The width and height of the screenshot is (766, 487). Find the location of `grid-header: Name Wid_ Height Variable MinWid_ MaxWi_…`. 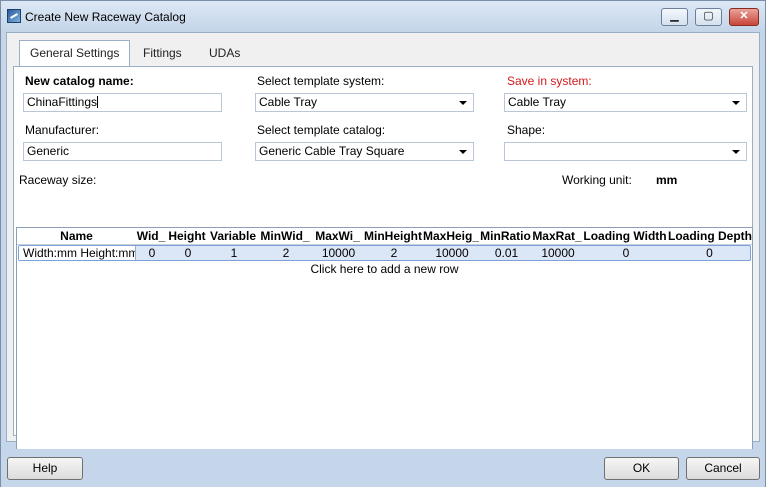

grid-header: Name Wid_ Height Variable MinWid_ MaxWi_… is located at coordinates (384, 236).